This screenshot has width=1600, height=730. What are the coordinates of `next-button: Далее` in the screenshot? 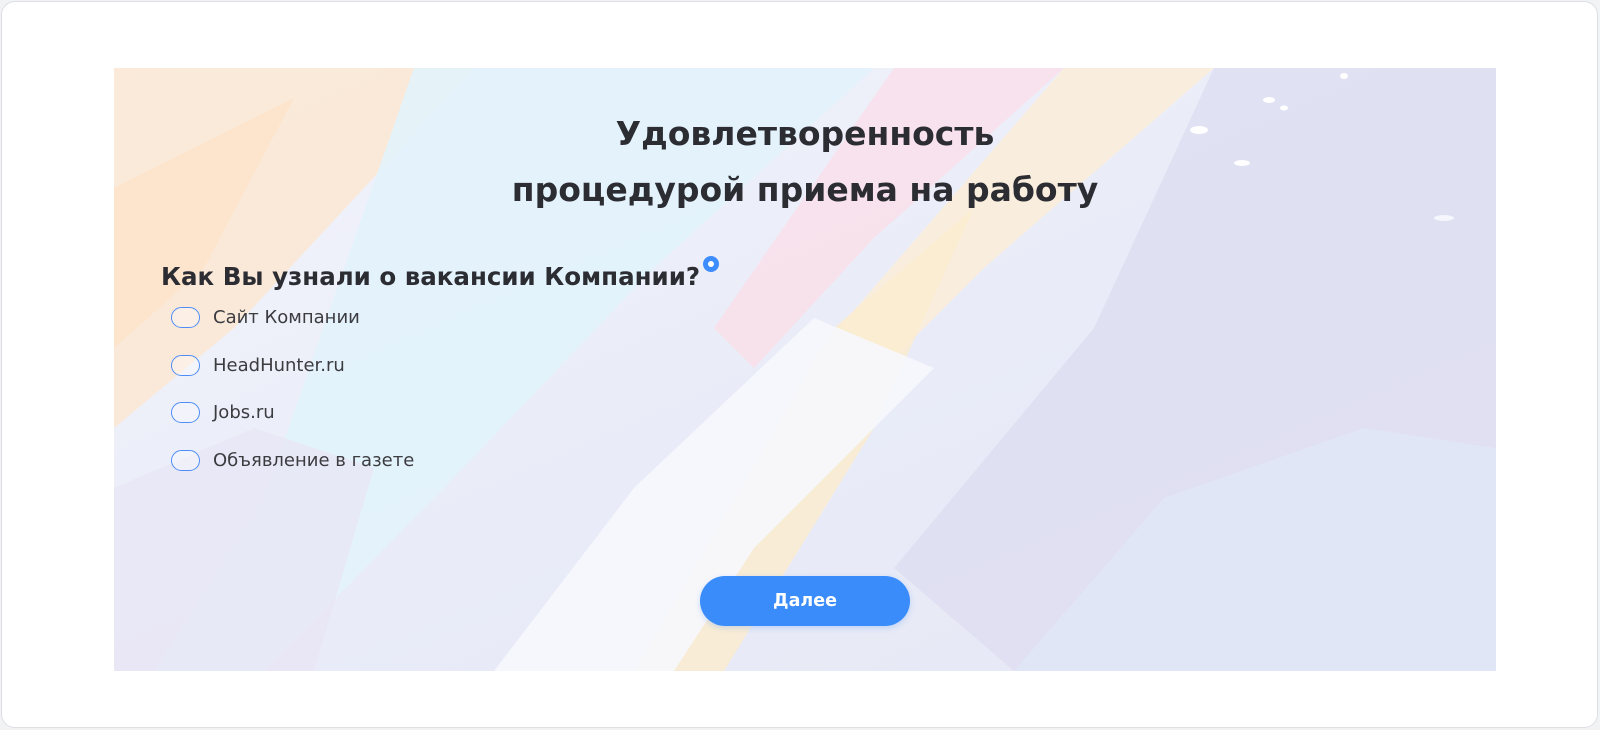 It's located at (805, 601).